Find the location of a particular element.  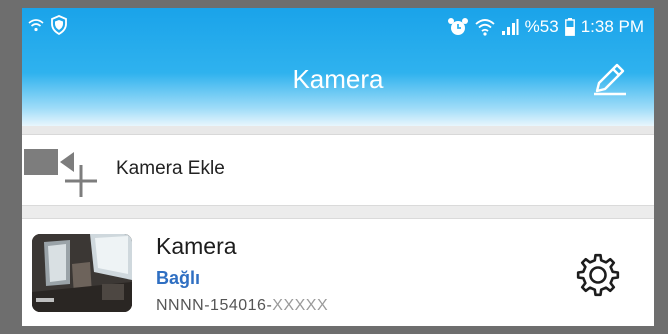

add-camera-label: Kamera Ekle is located at coordinates (170, 168).